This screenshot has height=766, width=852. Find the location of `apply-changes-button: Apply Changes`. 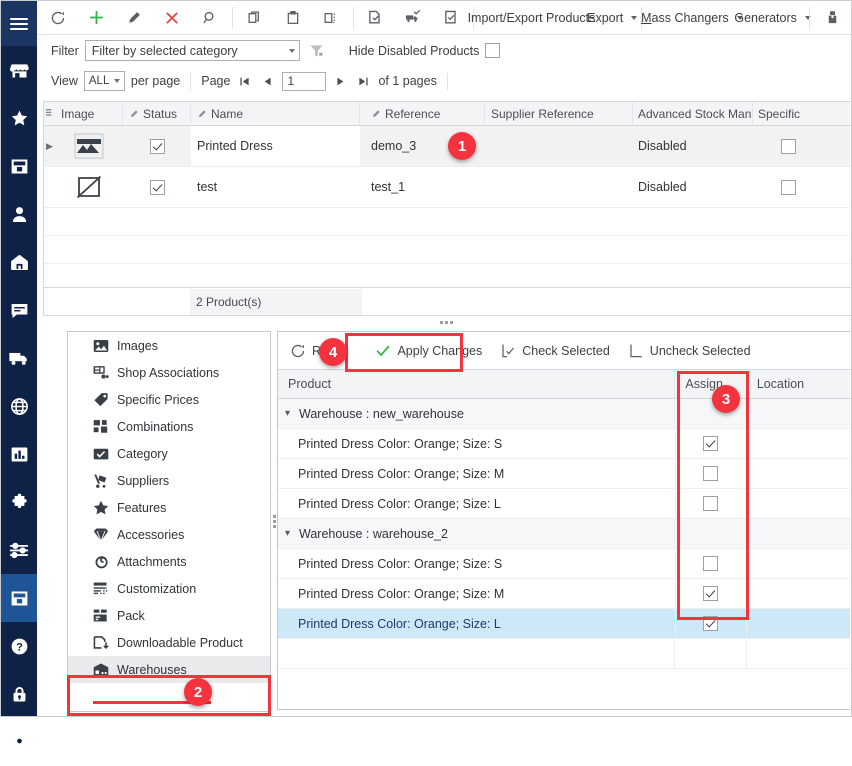

apply-changes-button: Apply Changes is located at coordinates (428, 351).